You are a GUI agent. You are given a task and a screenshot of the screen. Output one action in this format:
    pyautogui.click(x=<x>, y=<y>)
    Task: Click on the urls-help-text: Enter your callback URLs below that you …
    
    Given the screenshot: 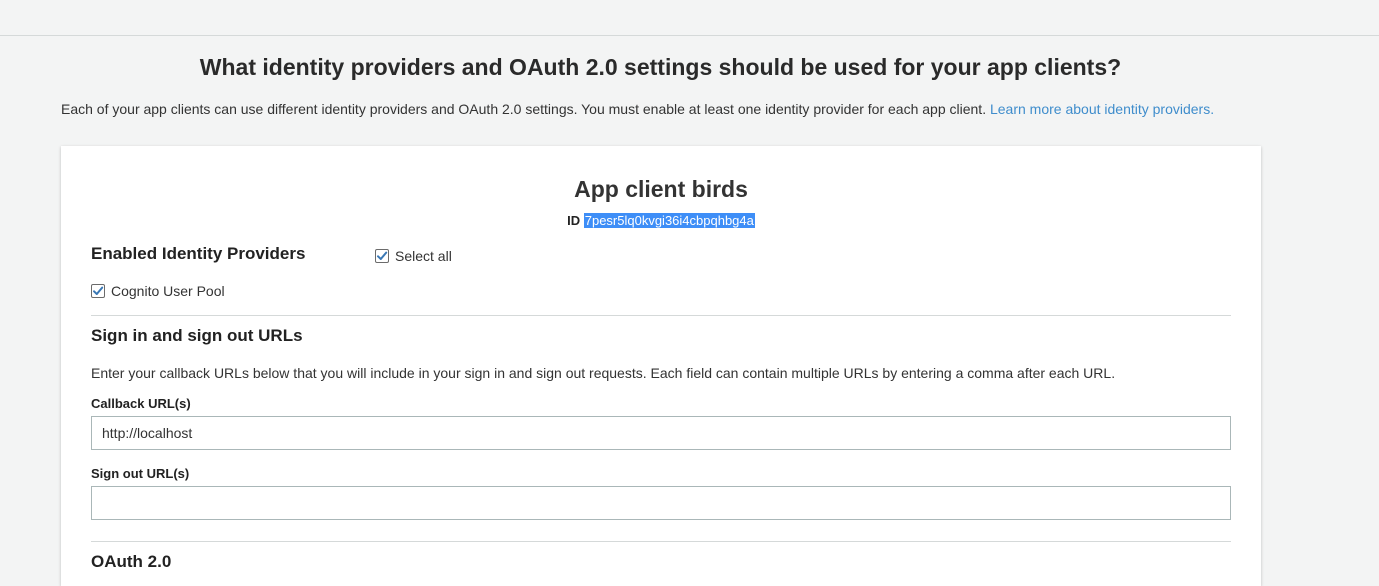 What is the action you would take?
    pyautogui.click(x=603, y=373)
    